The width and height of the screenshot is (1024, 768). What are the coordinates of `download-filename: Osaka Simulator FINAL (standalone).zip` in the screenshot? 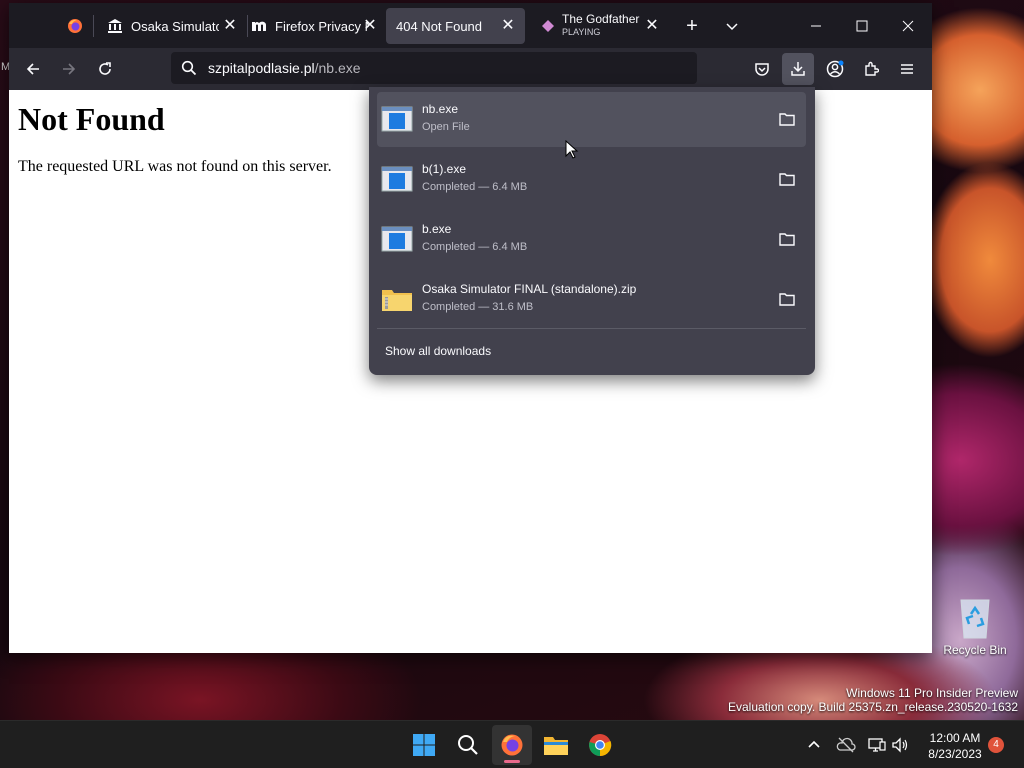 It's located at (529, 289).